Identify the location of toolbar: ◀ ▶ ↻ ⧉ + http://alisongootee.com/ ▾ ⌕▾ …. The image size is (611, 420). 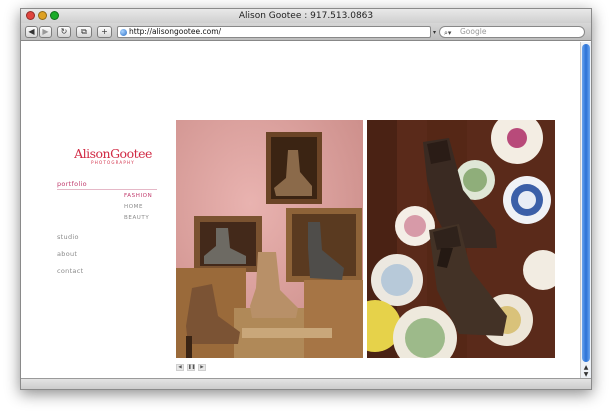
(306, 32).